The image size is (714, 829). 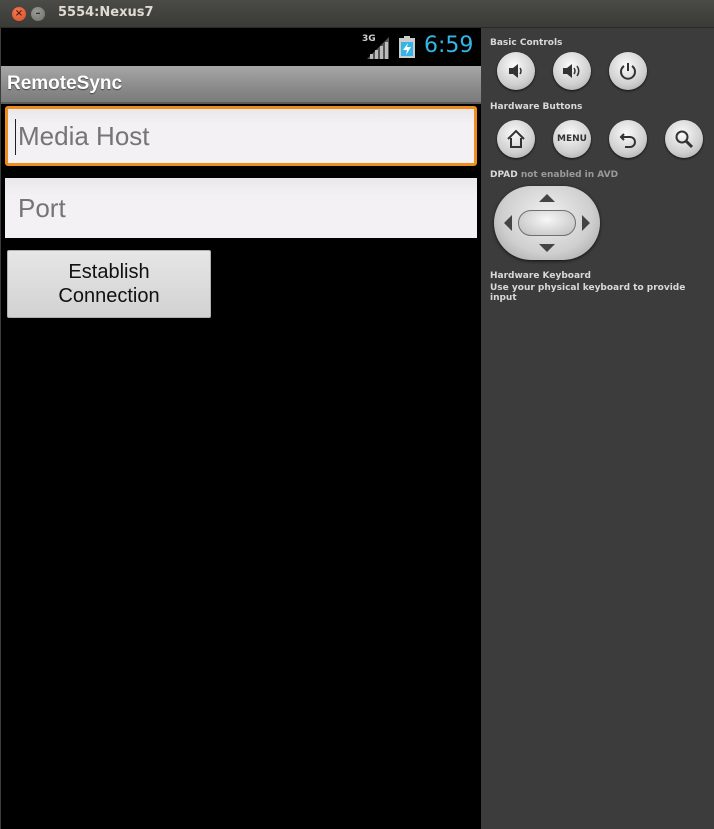 I want to click on back-icon, so click(x=627, y=140).